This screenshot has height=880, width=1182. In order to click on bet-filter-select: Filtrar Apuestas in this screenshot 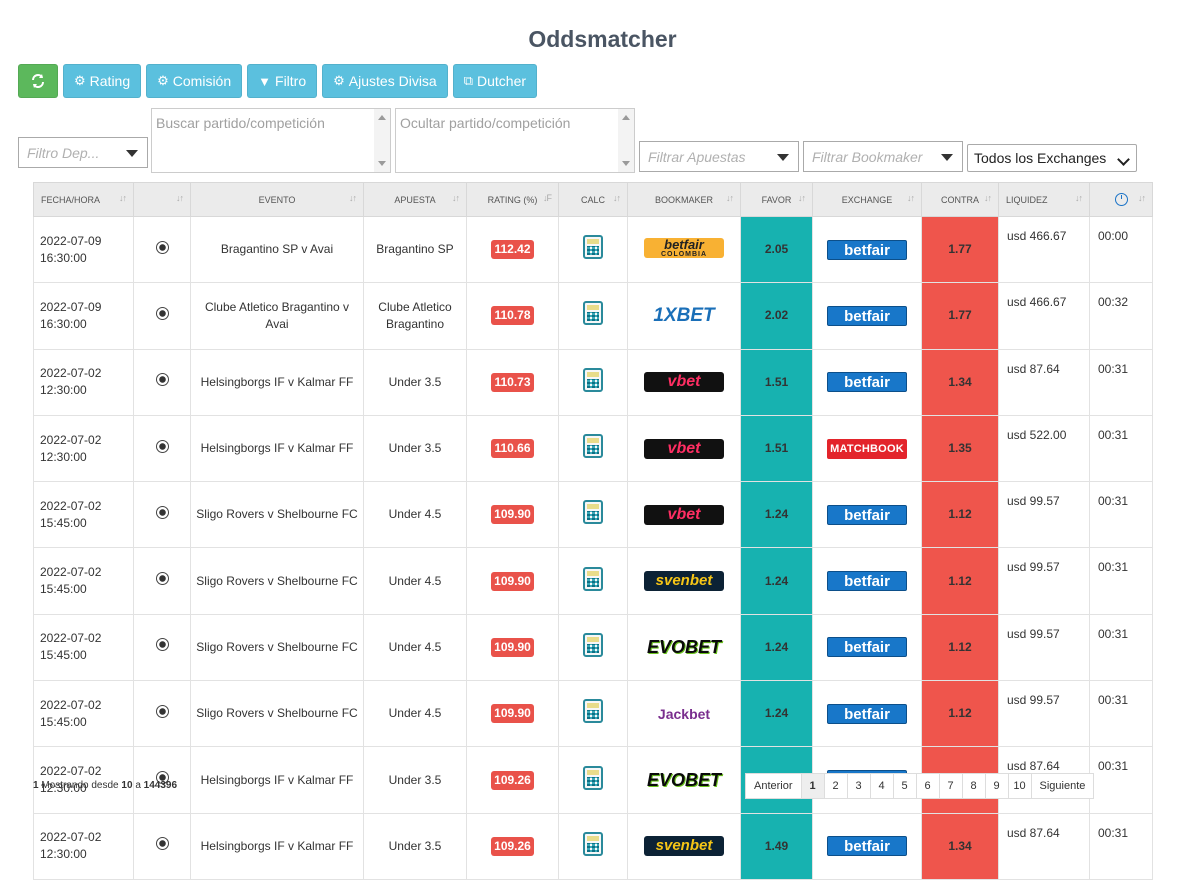, I will do `click(719, 156)`.